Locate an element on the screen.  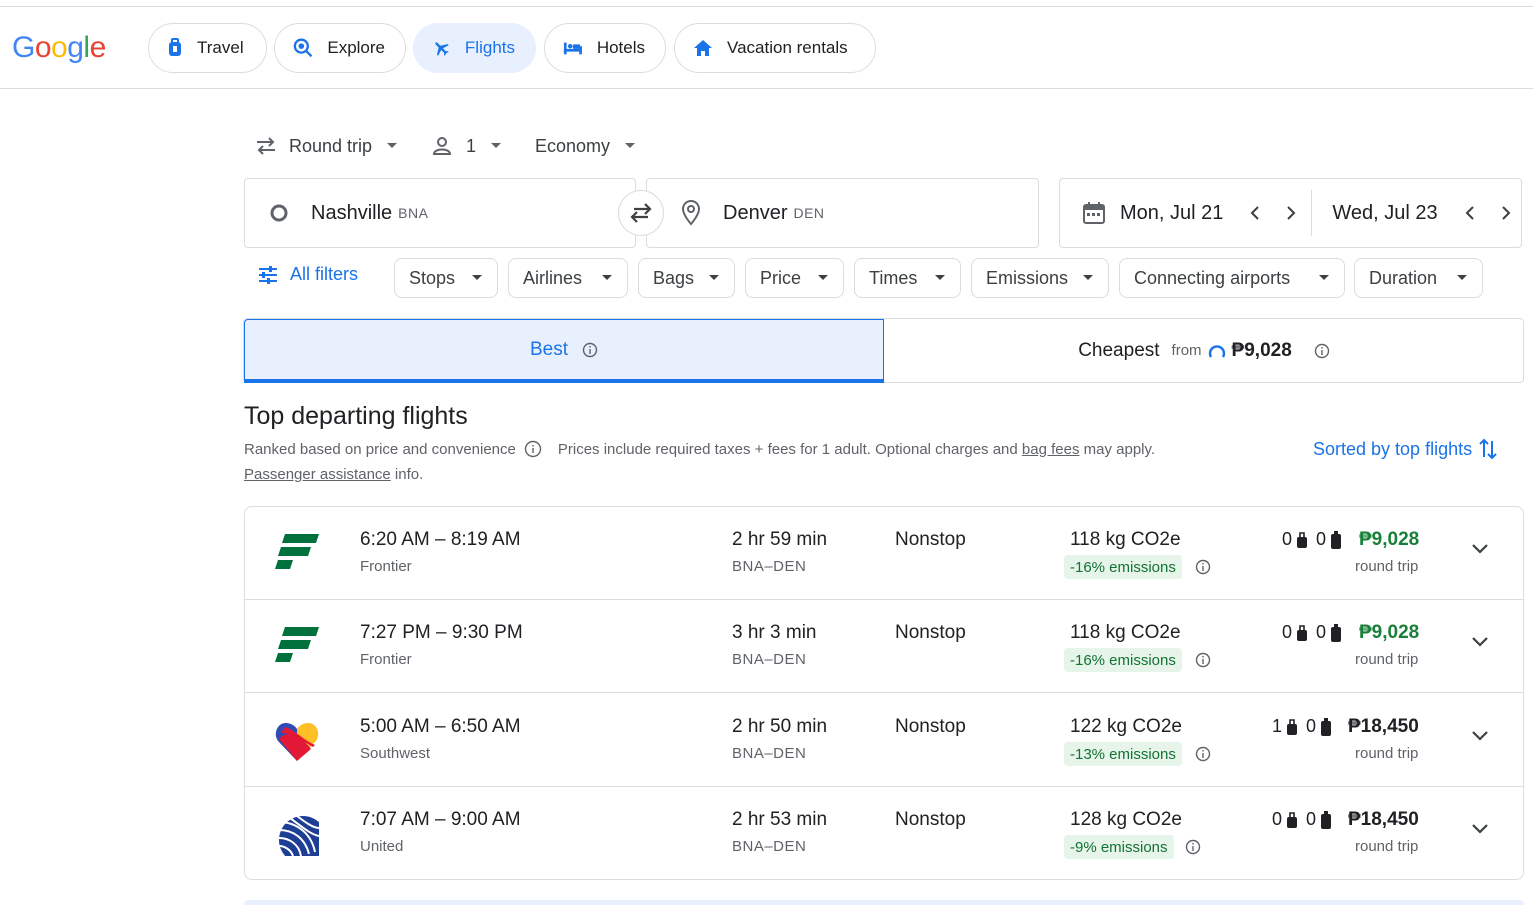
flight-times: 7:07 AM – 9:00 AM is located at coordinates (440, 819).